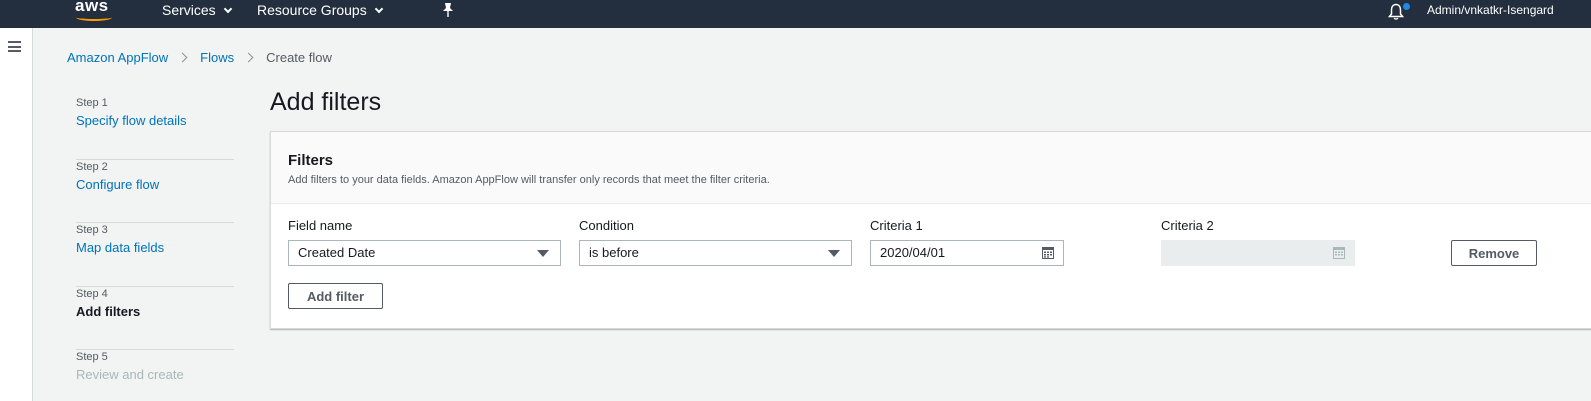  What do you see at coordinates (117, 57) in the screenshot?
I see `breadcrumb-amazon-appflow: Amazon AppFlow` at bounding box center [117, 57].